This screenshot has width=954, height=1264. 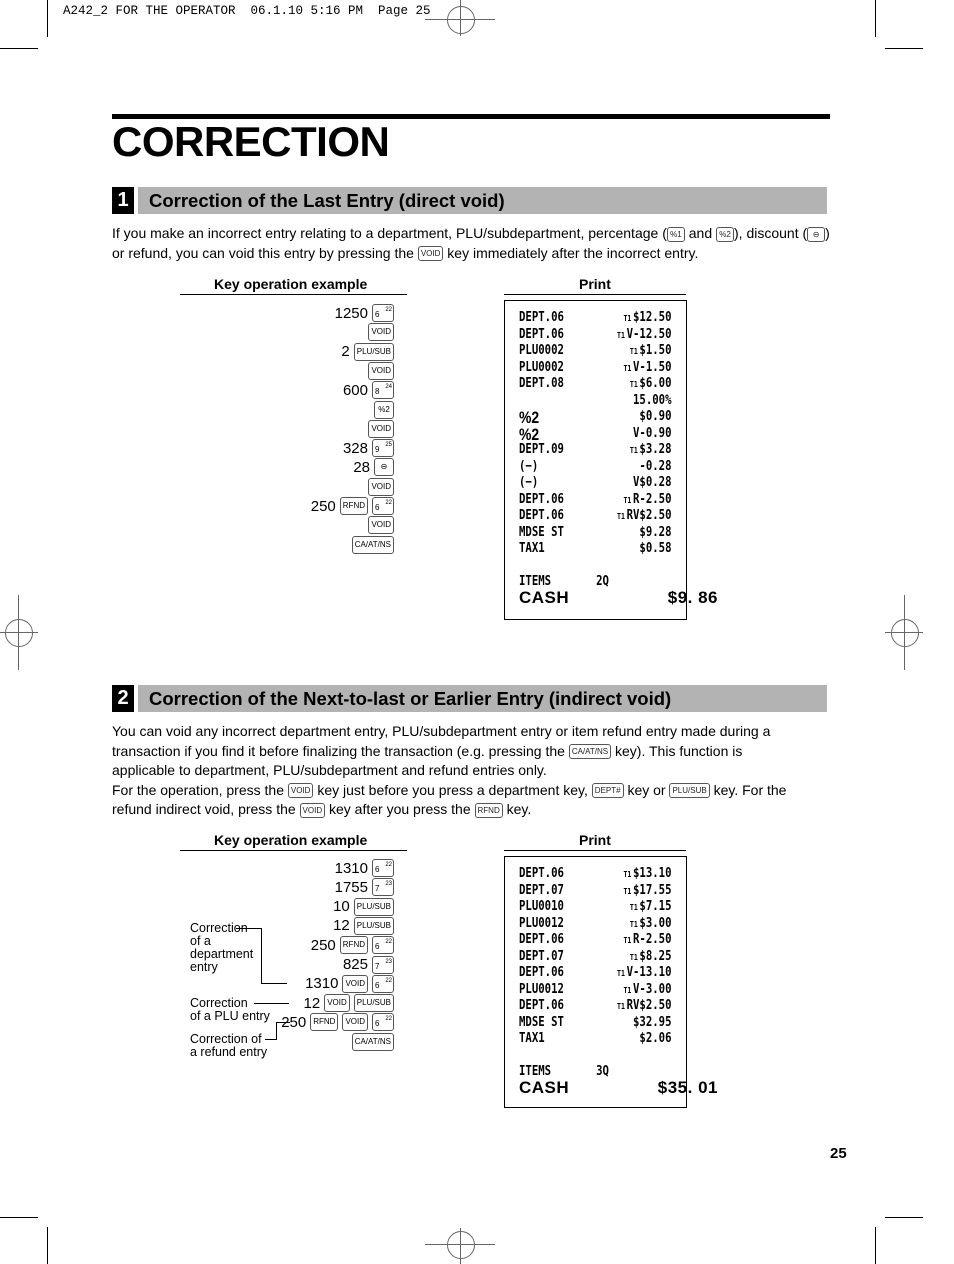 I want to click on receipt-line: %2 $0.90, so click(x=595, y=417).